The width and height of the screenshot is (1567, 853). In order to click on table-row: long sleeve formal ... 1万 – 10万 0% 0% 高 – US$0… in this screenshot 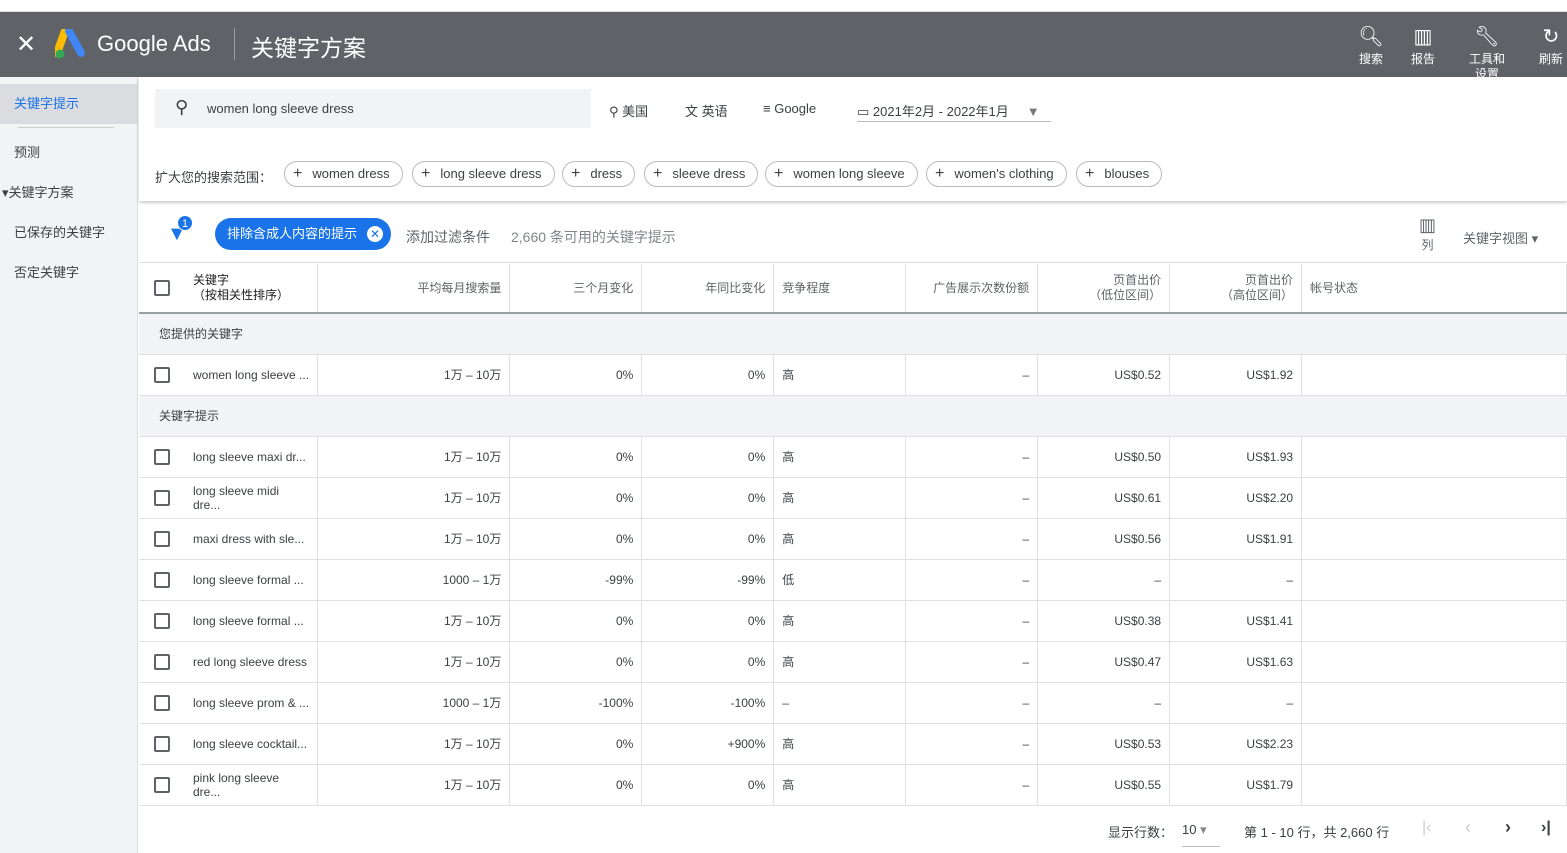, I will do `click(853, 621)`.